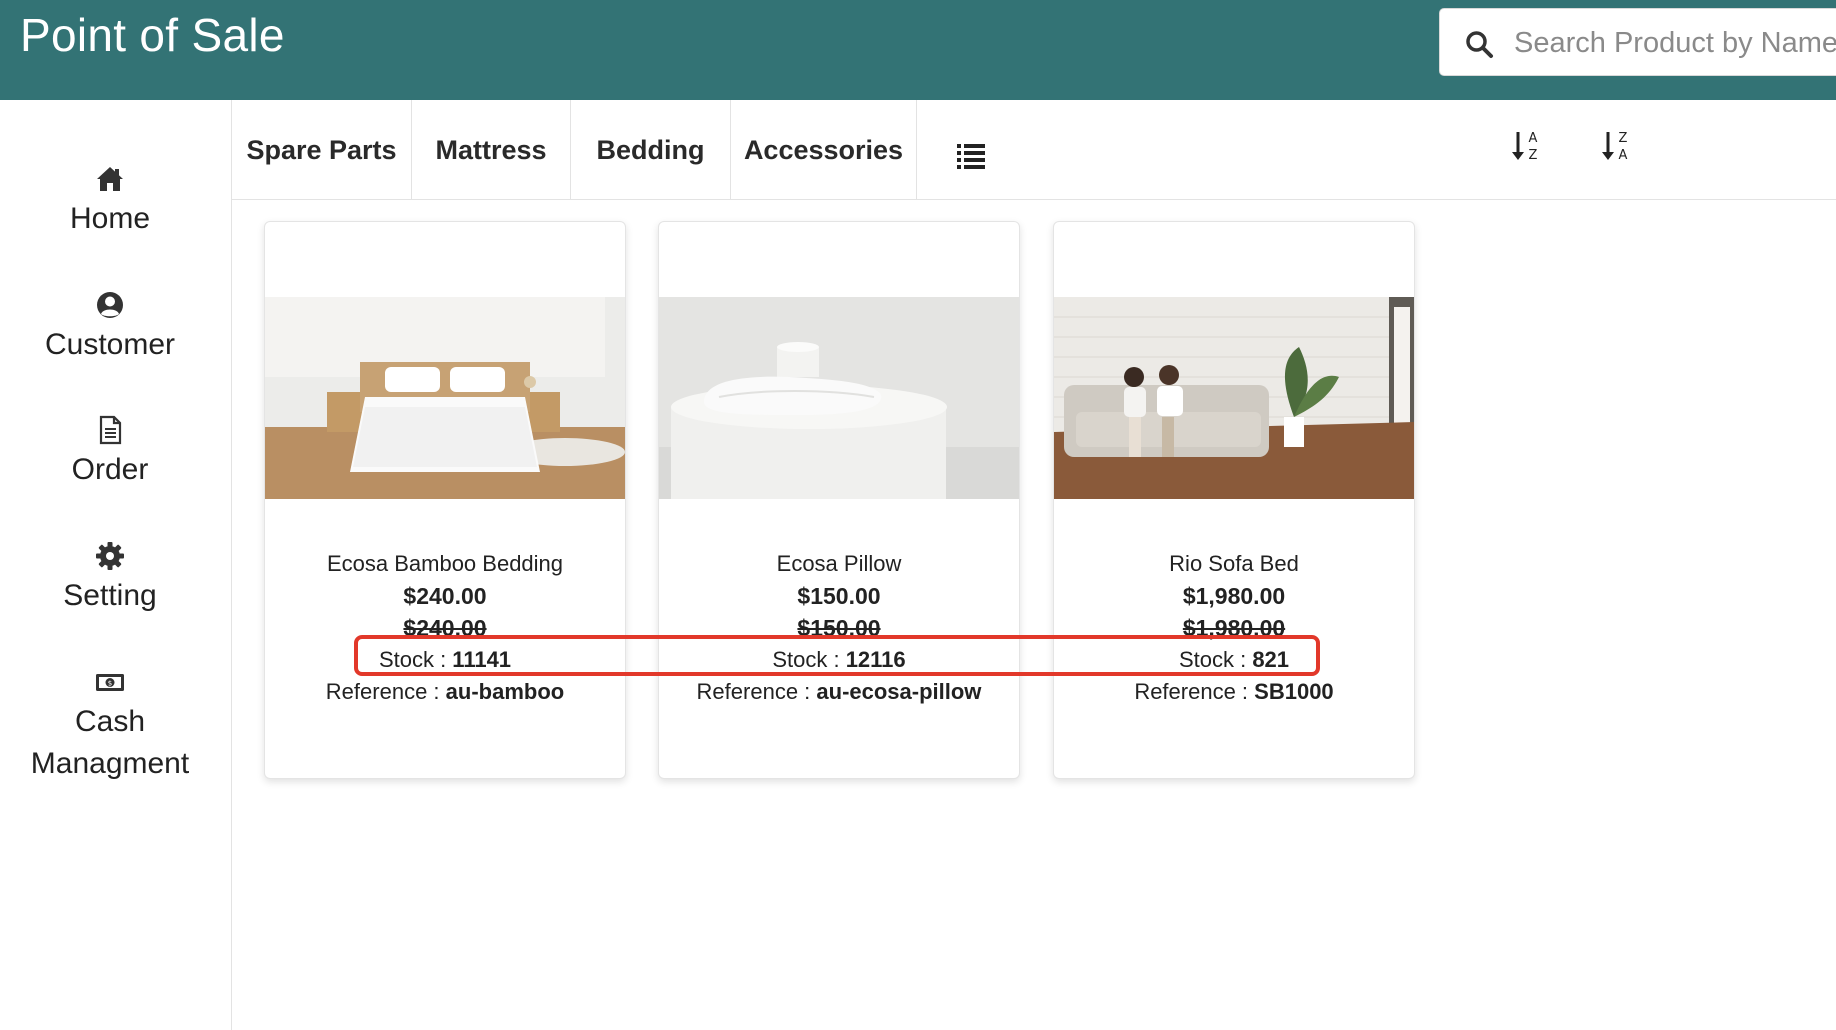 This screenshot has width=1836, height=1030. What do you see at coordinates (152, 35) in the screenshot?
I see `app-title: Point of Sale` at bounding box center [152, 35].